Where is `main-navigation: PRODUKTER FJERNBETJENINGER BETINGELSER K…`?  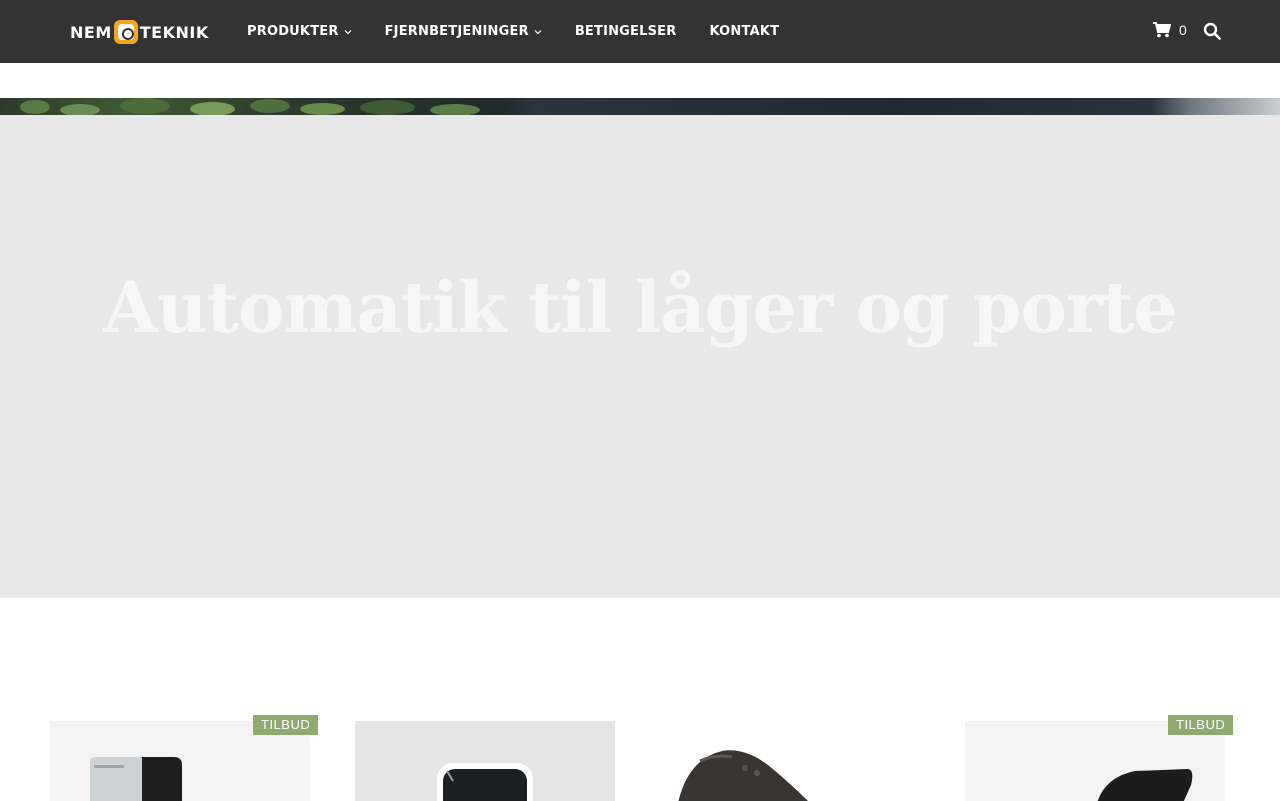
main-navigation: PRODUKTER FJERNBETJENINGER BETINGELSER K… is located at coordinates (529, 31).